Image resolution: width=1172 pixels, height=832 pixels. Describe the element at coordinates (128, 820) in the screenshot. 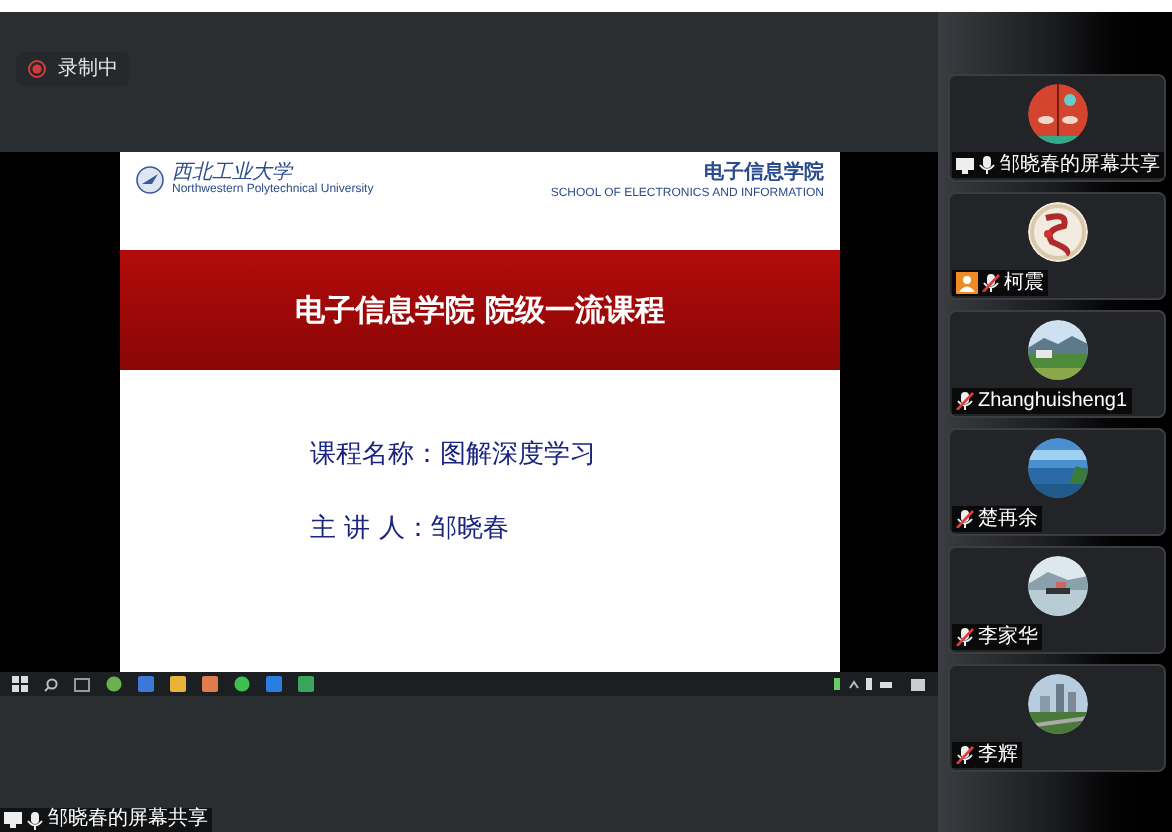

I see `presenter-label: 邹晓春的屏幕共享` at that location.